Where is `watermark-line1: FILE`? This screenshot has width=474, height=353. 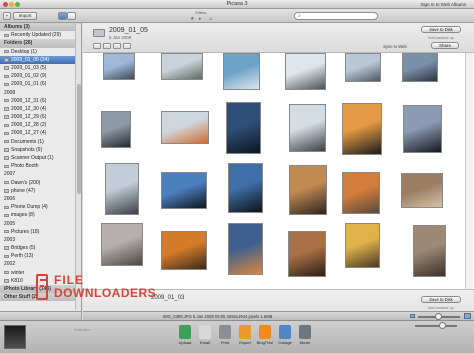
watermark-line1: FILE is located at coordinates (69, 280).